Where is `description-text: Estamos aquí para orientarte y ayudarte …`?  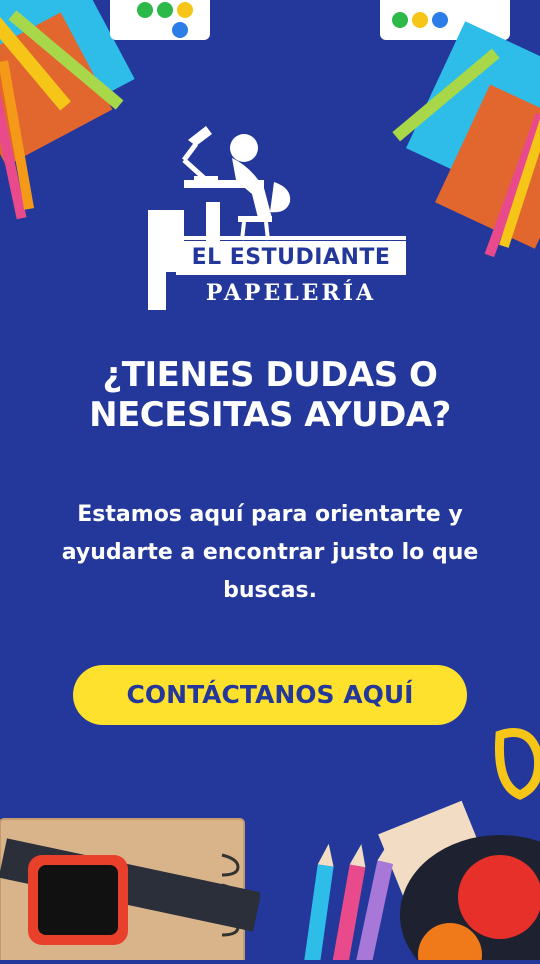
description-text: Estamos aquí para orientarte y ayudarte … is located at coordinates (270, 552).